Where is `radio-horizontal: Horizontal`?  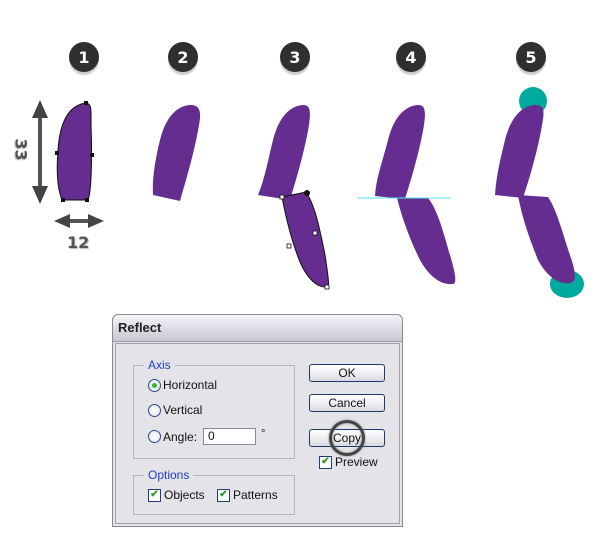 radio-horizontal: Horizontal is located at coordinates (182, 385).